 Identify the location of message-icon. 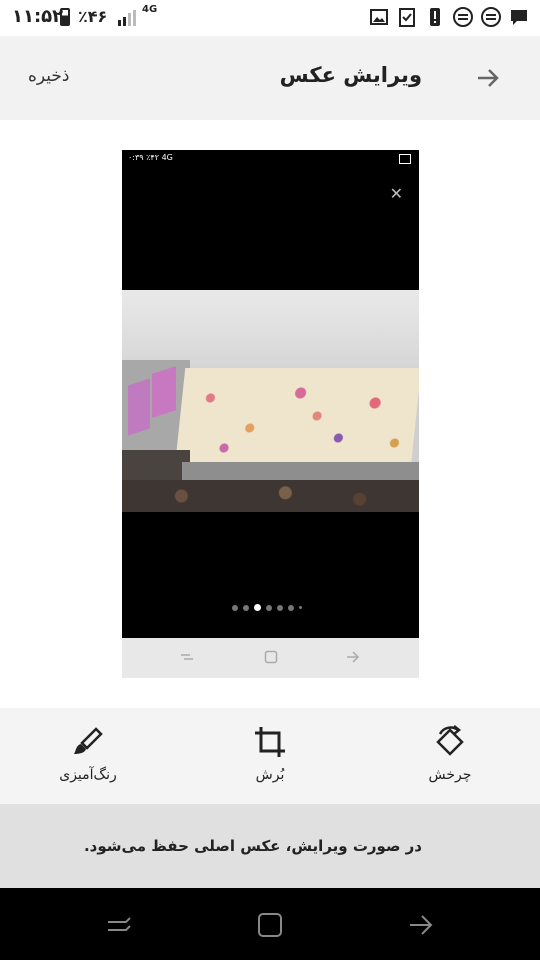
(519, 17).